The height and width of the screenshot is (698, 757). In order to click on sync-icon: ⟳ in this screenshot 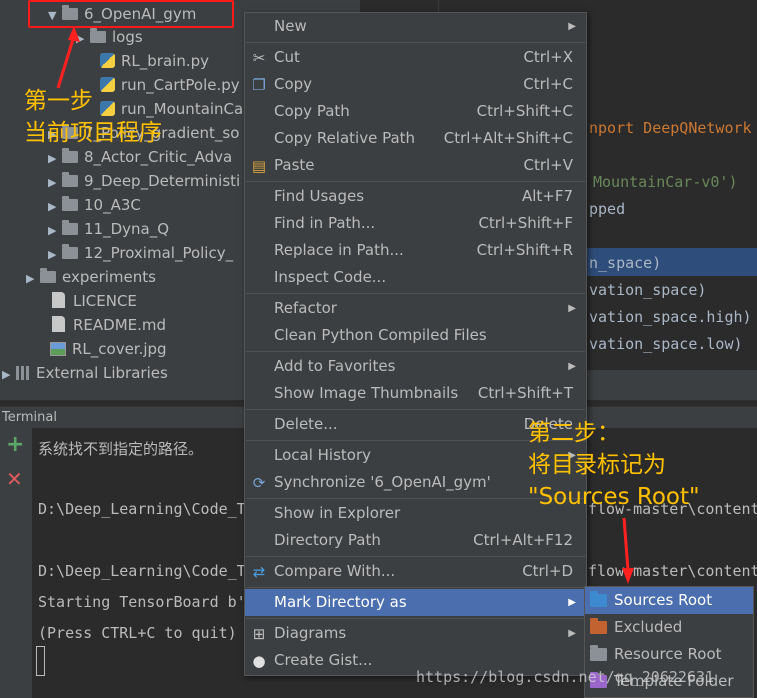, I will do `click(259, 483)`.